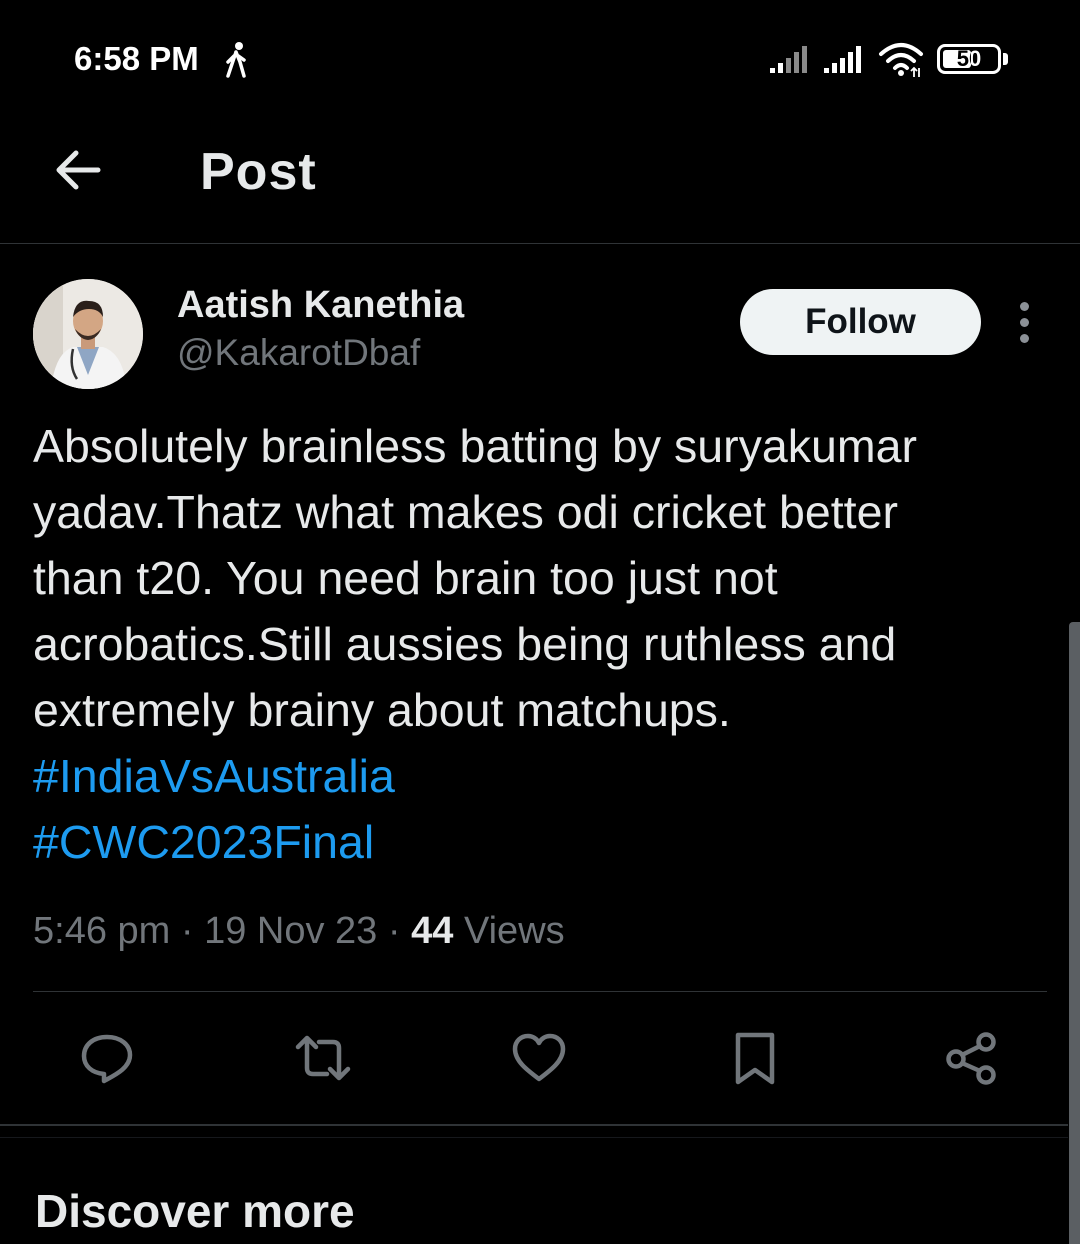 The height and width of the screenshot is (1244, 1080). I want to click on share-button, so click(971, 1058).